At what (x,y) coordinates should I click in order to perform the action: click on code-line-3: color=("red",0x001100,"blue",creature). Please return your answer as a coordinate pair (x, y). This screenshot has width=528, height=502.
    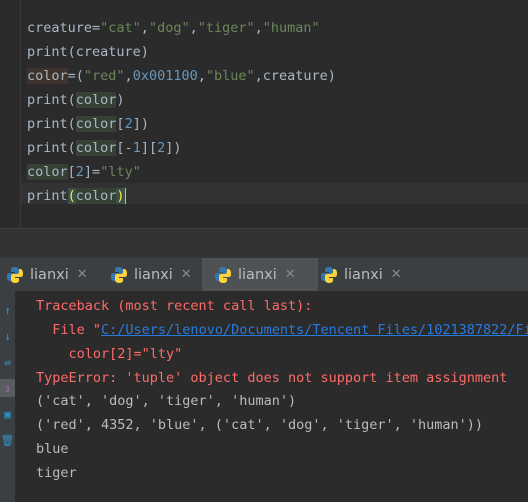
    Looking at the image, I should click on (181, 76).